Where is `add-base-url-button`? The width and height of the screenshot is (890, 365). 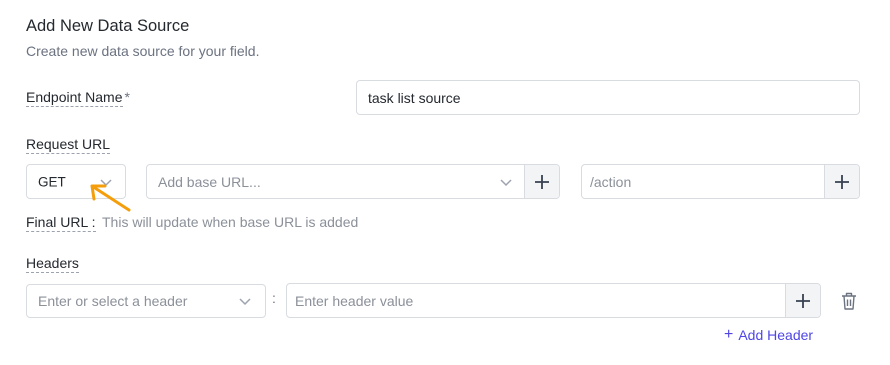 add-base-url-button is located at coordinates (541, 181).